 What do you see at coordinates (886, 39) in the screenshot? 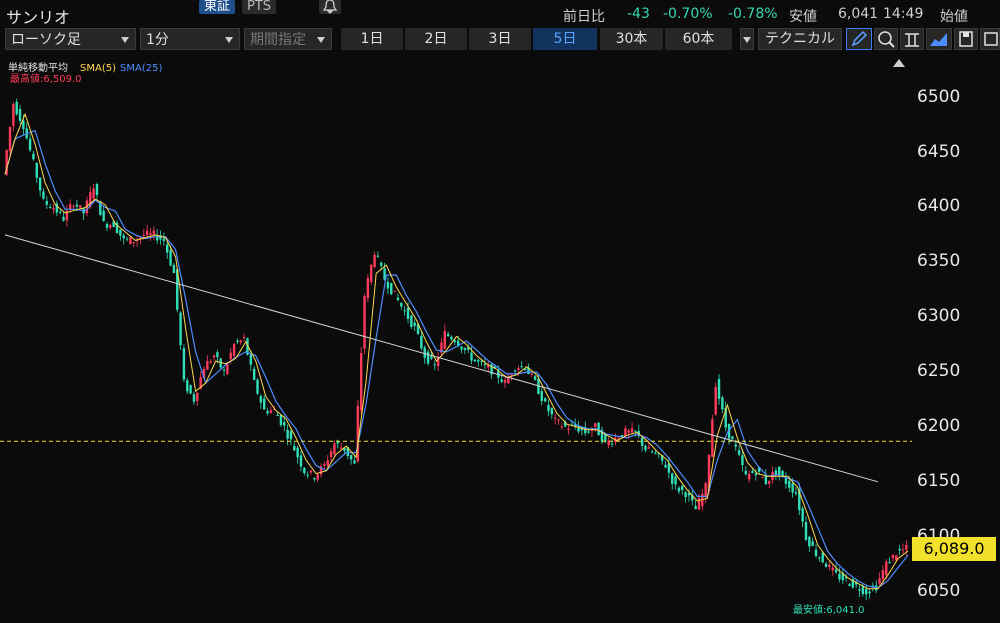
I see `zoom-icon` at bounding box center [886, 39].